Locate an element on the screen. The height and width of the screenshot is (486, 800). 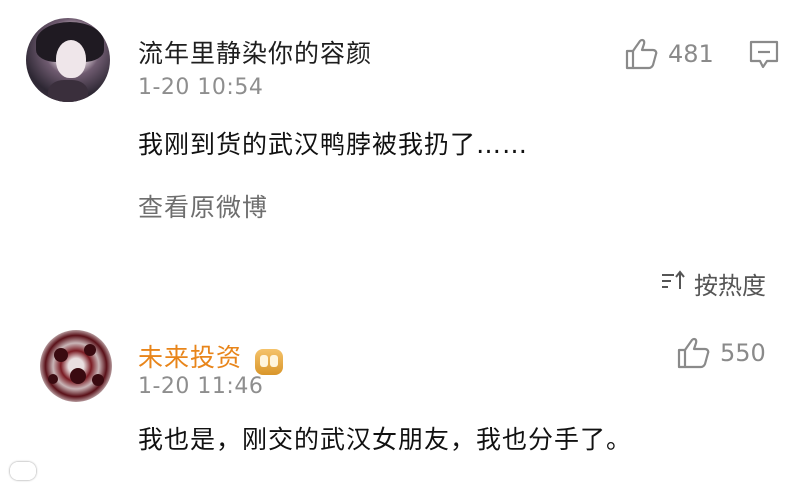
comment-icon is located at coordinates (764, 56).